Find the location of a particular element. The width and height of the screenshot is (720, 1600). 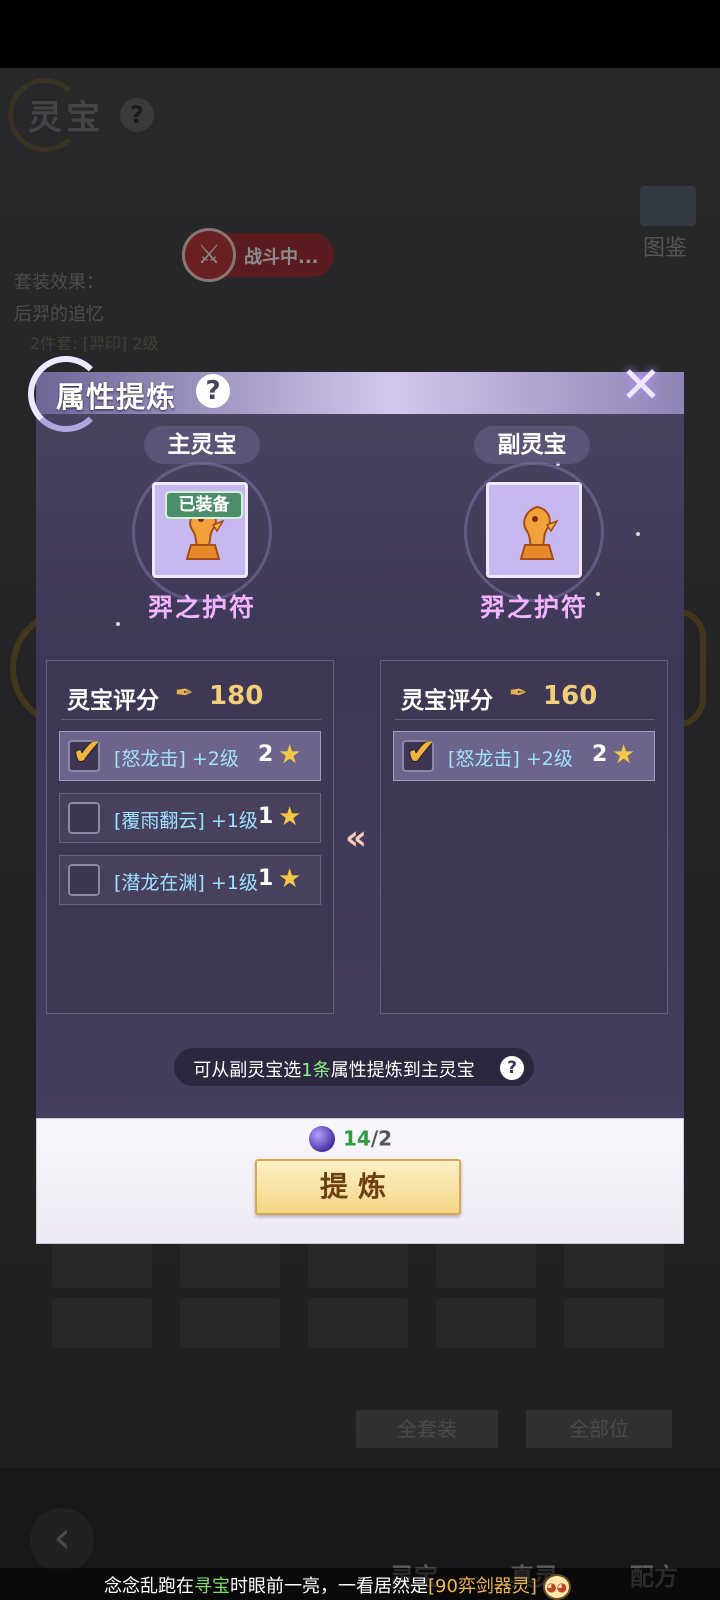

hint-prefix: 可从副灵宝选 is located at coordinates (247, 1070).